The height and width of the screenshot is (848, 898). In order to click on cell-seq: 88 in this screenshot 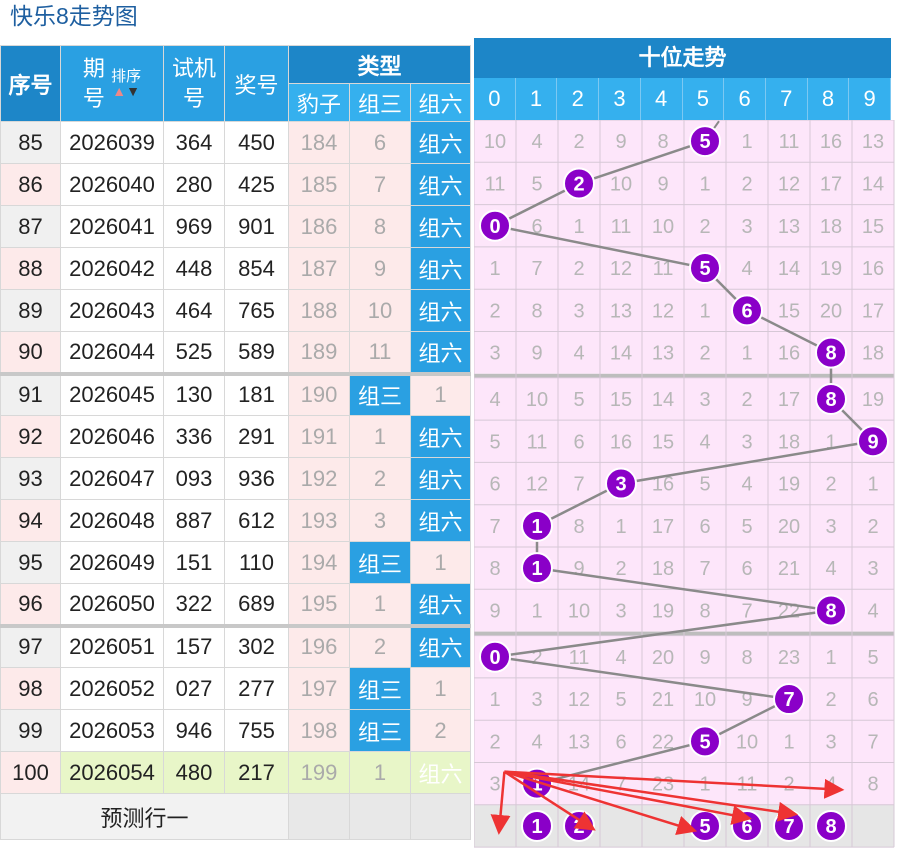, I will do `click(30, 268)`.